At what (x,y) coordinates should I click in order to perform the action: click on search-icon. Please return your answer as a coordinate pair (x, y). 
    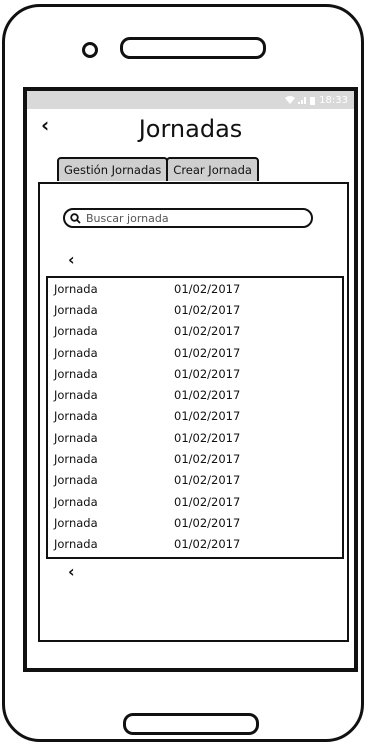
    Looking at the image, I should click on (75, 218).